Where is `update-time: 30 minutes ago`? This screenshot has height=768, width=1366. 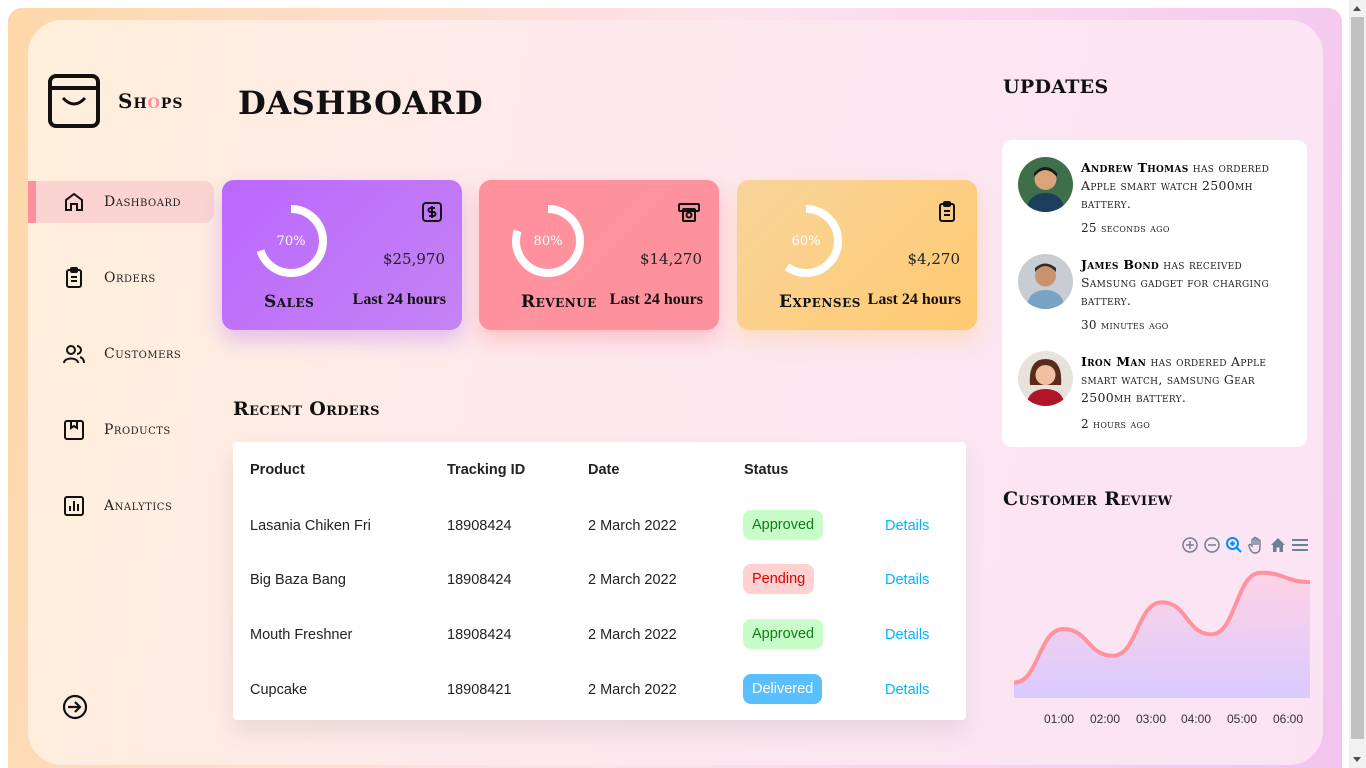
update-time: 30 minutes ago is located at coordinates (1125, 325).